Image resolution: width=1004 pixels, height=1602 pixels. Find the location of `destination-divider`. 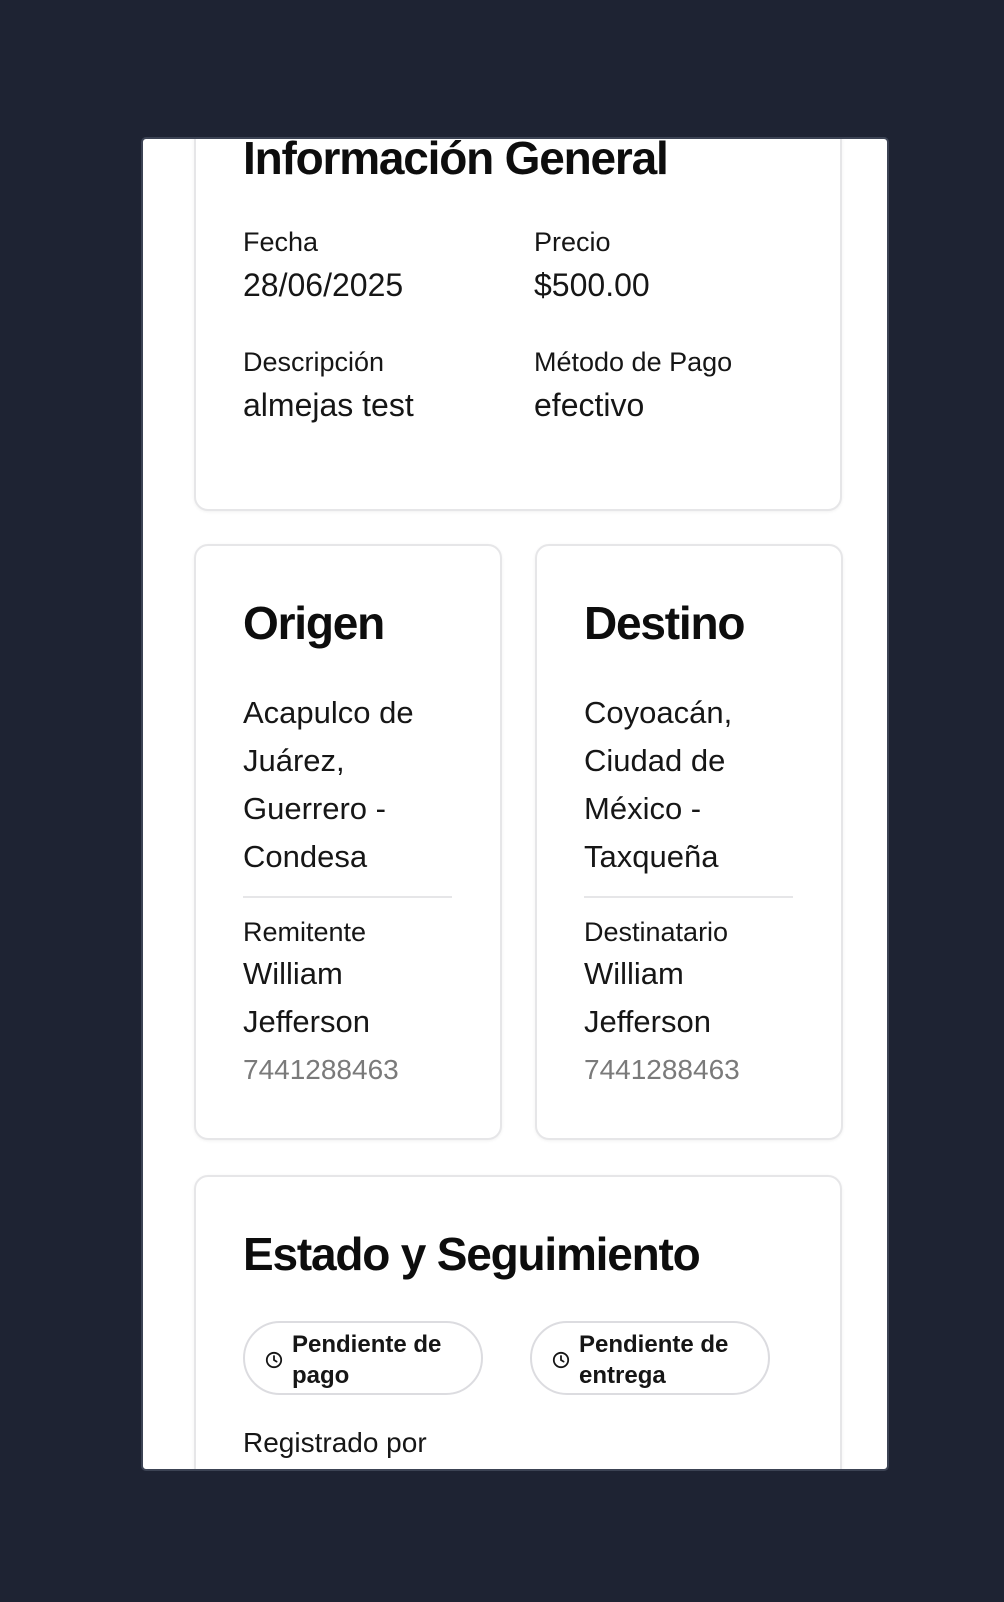

destination-divider is located at coordinates (688, 897).